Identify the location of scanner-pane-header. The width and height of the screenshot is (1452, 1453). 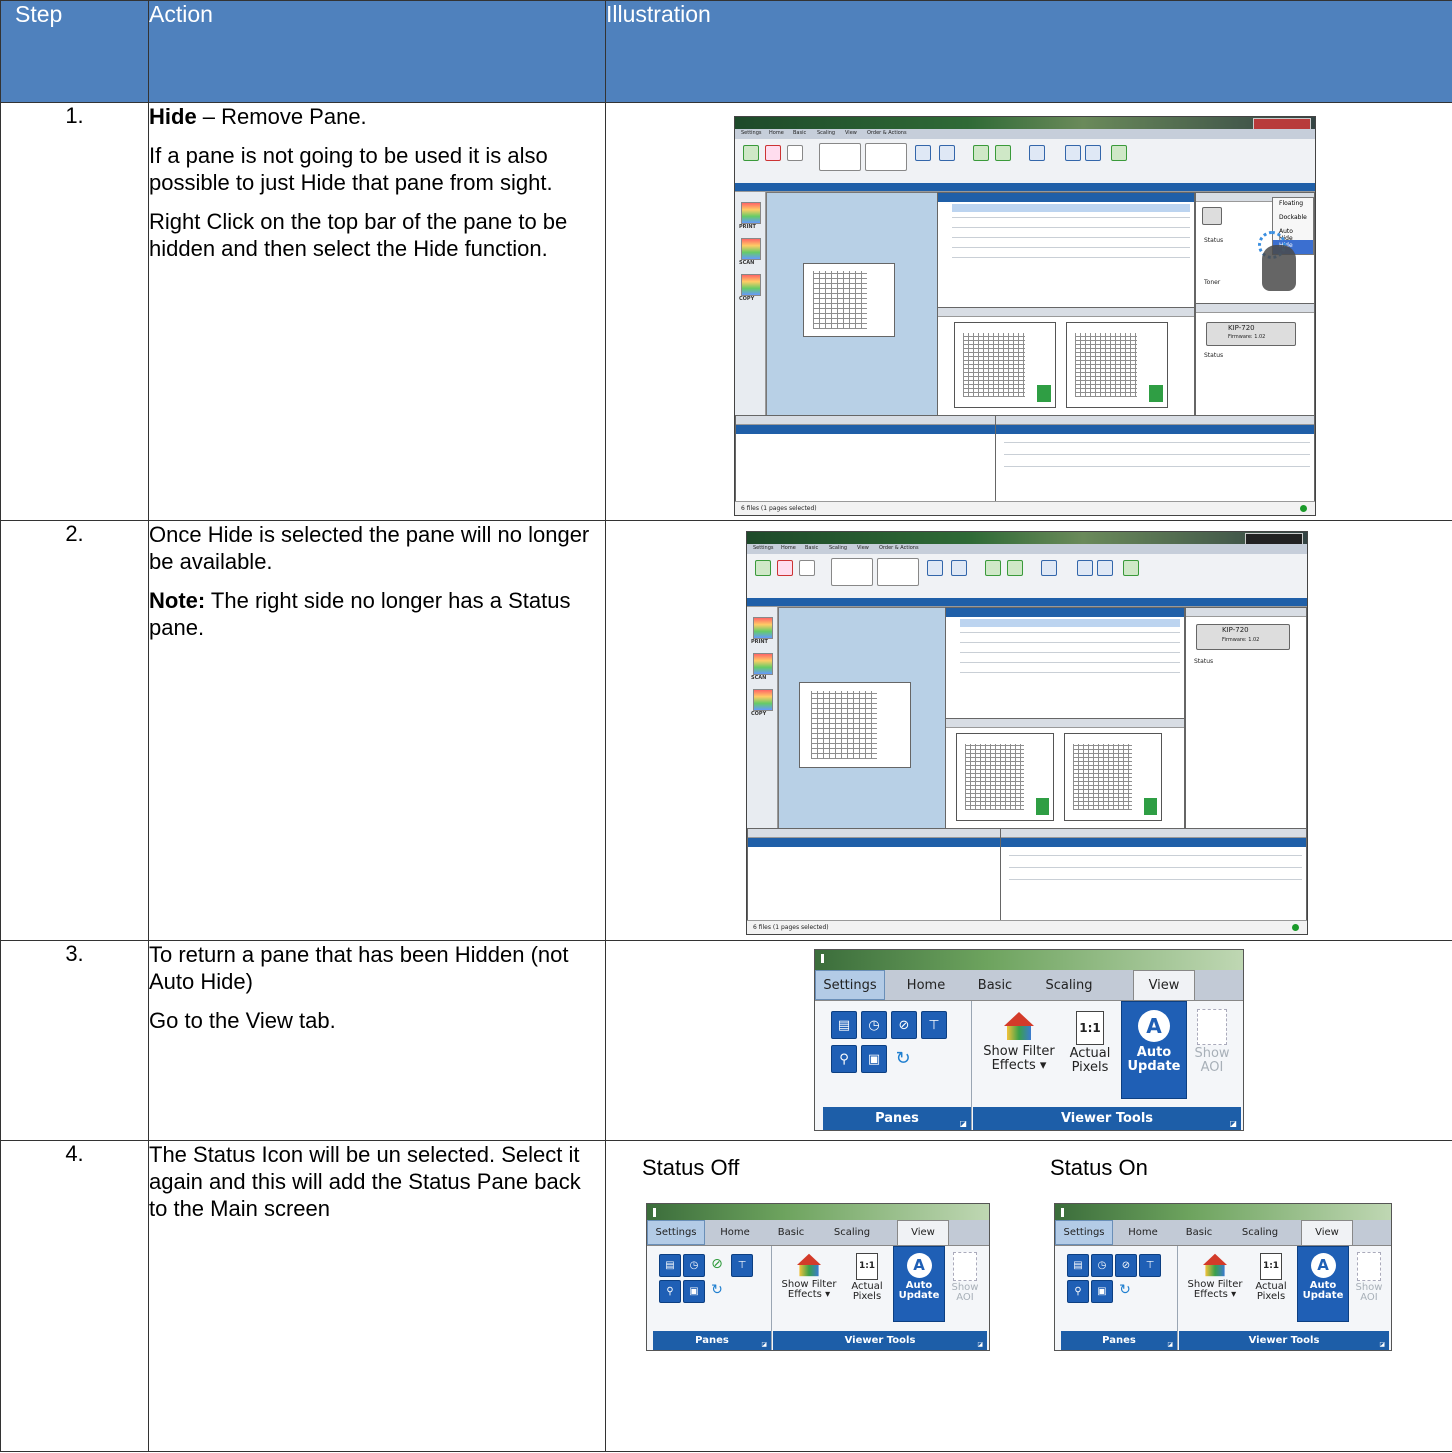
(1246, 612).